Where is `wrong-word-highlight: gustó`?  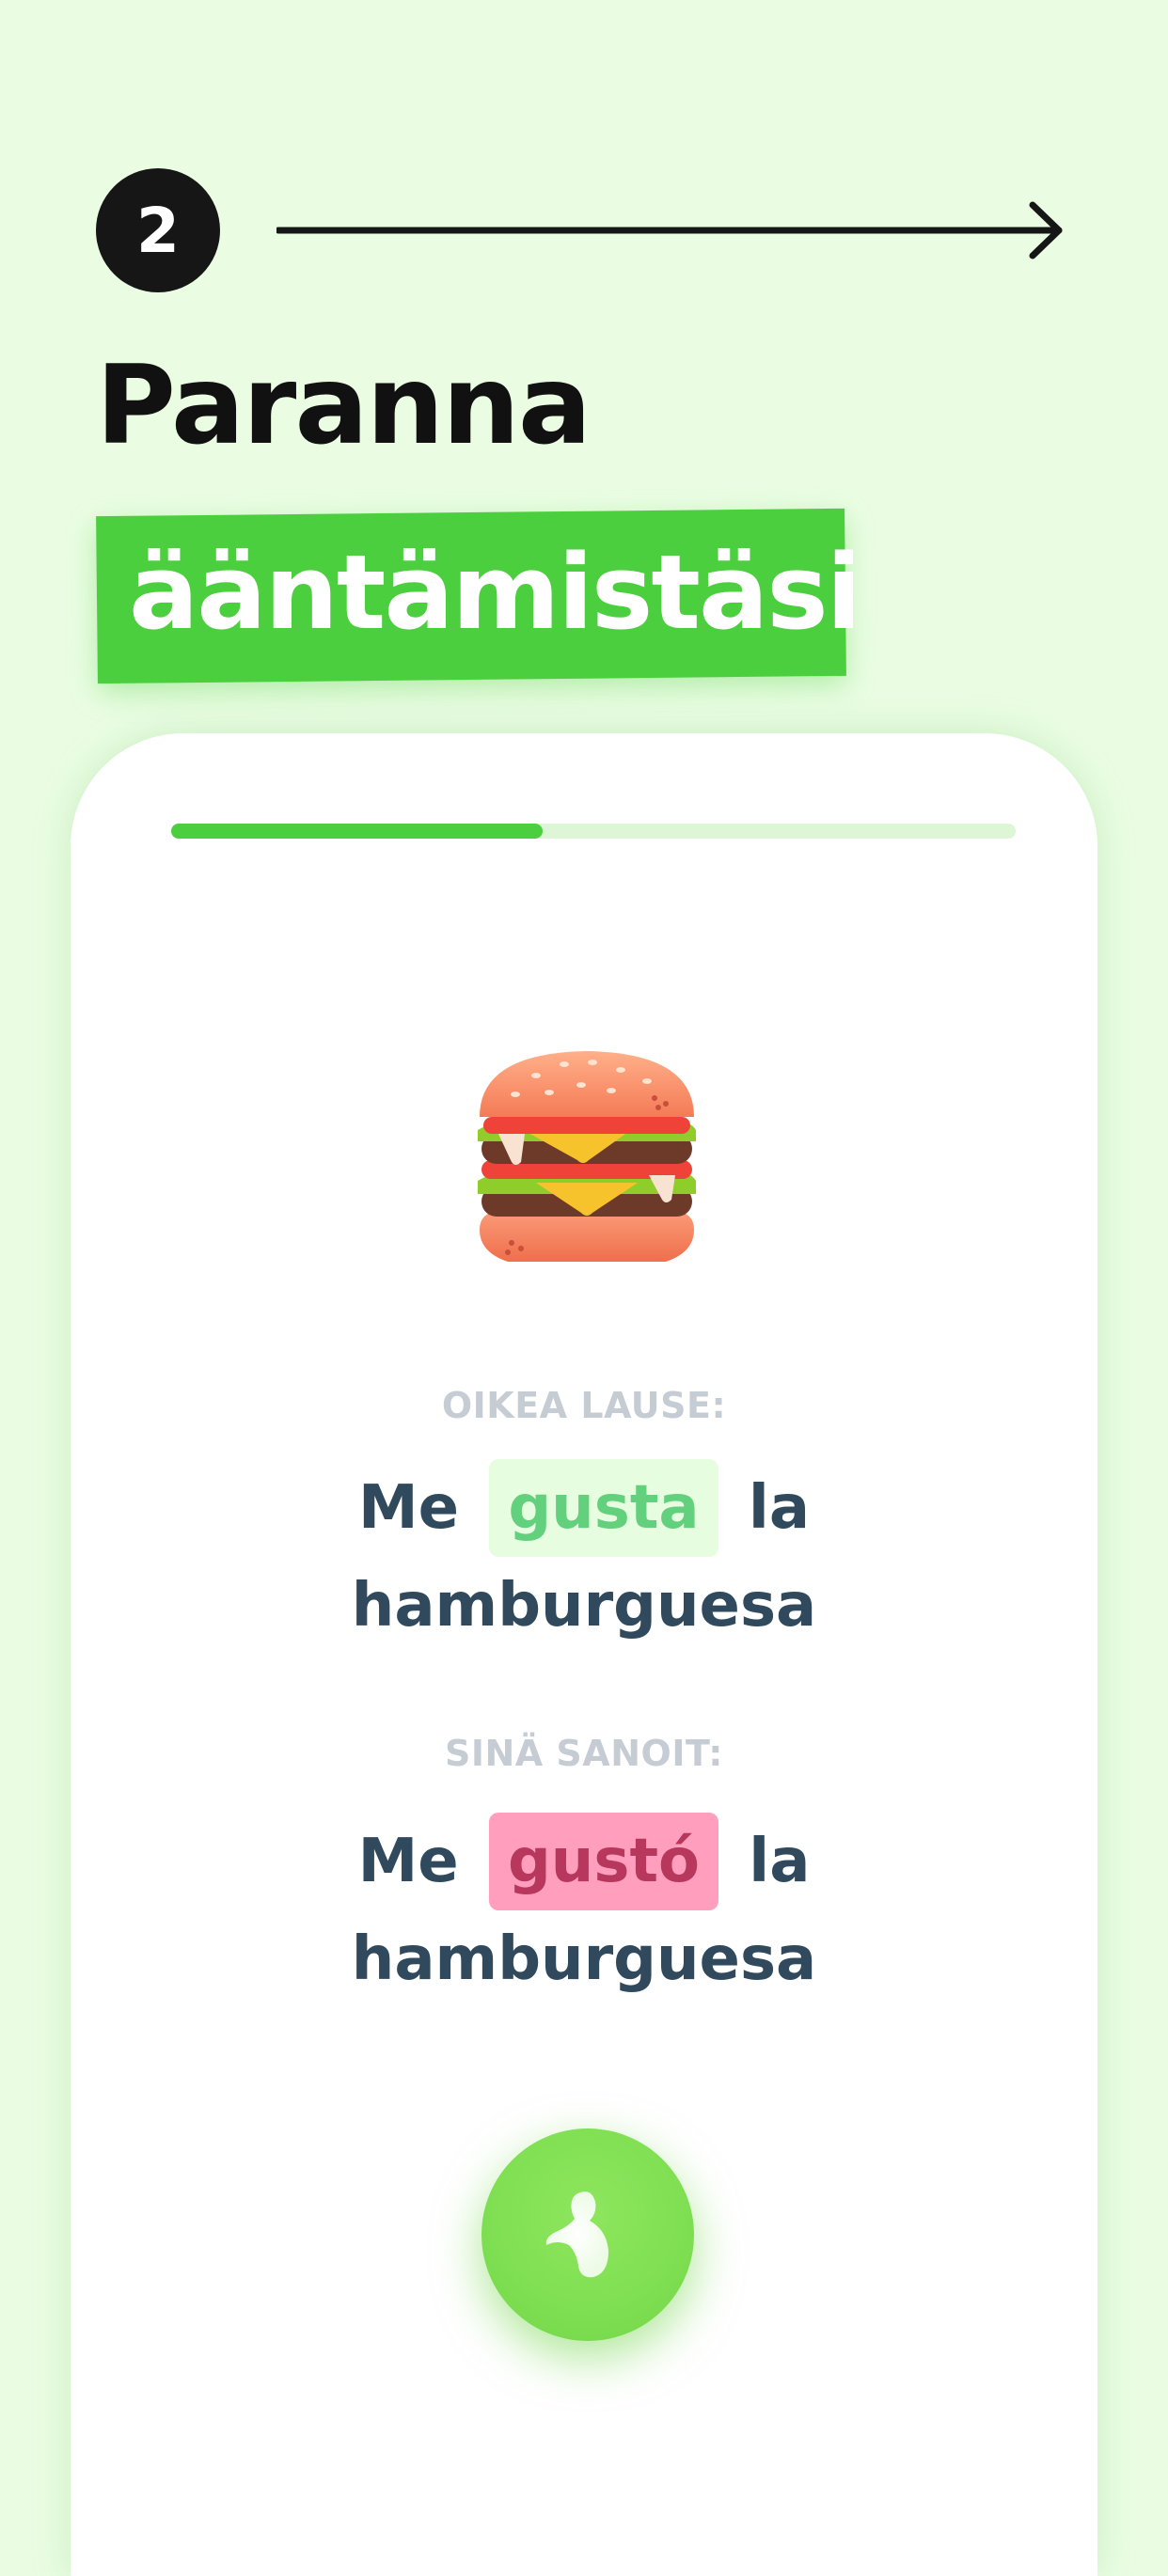
wrong-word-highlight: gustó is located at coordinates (603, 1862).